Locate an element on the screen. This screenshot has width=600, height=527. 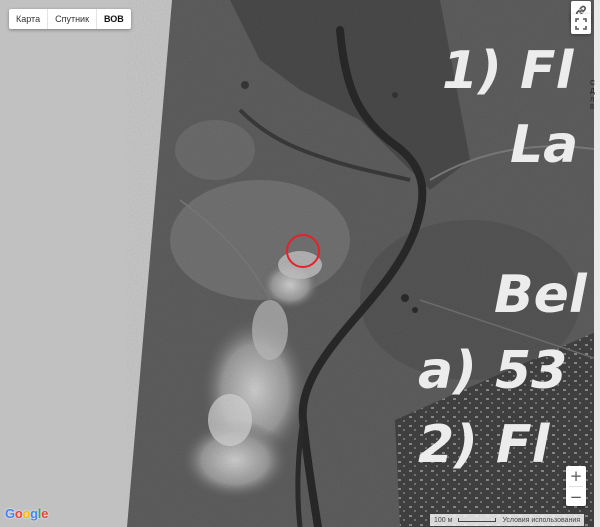
clipped-side-text: С Д л 8 is located at coordinates (594, 96).